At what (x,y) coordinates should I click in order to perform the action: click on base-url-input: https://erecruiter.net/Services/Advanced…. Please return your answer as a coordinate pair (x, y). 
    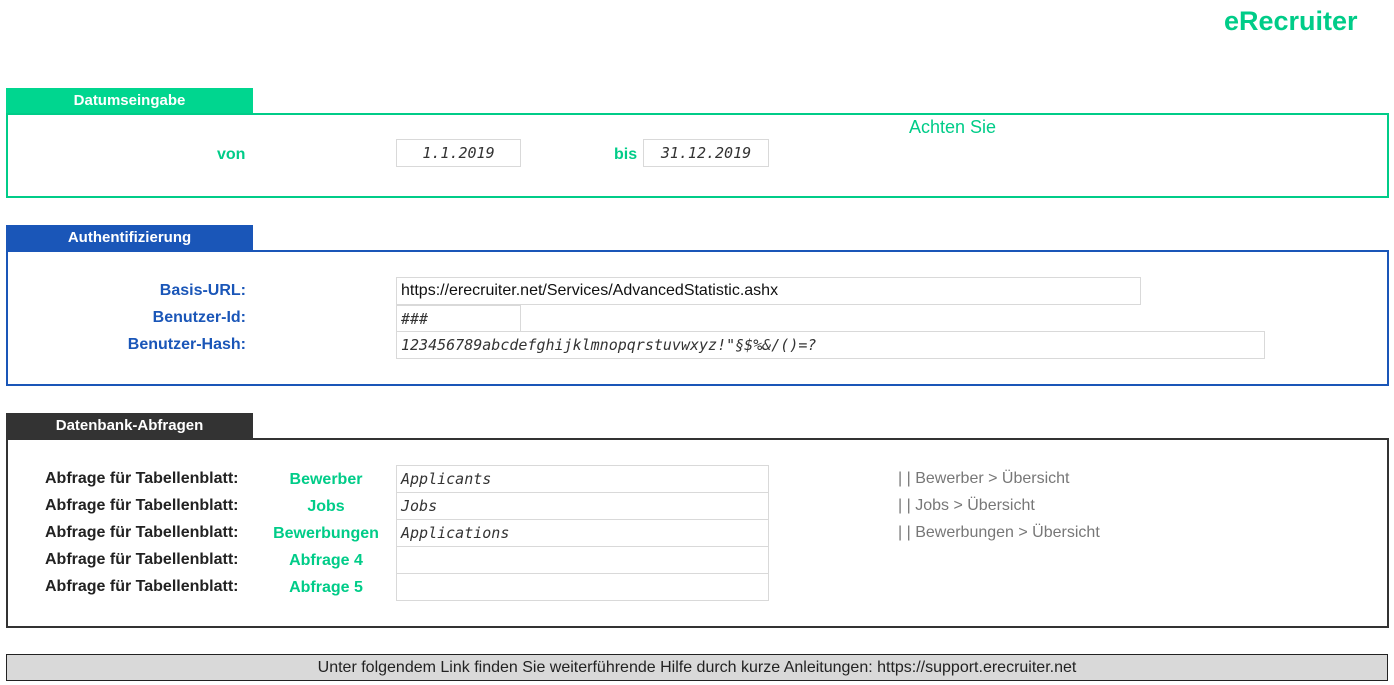
    Looking at the image, I should click on (768, 291).